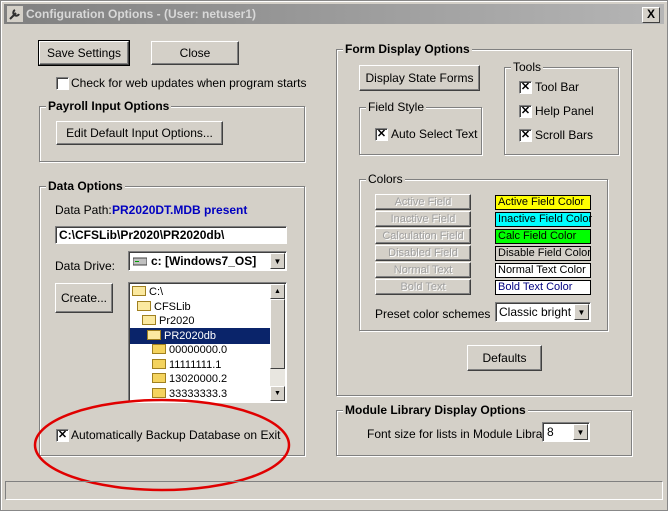  What do you see at coordinates (204, 261) in the screenshot?
I see `data-drive-value: c: [Windows7_OS]` at bounding box center [204, 261].